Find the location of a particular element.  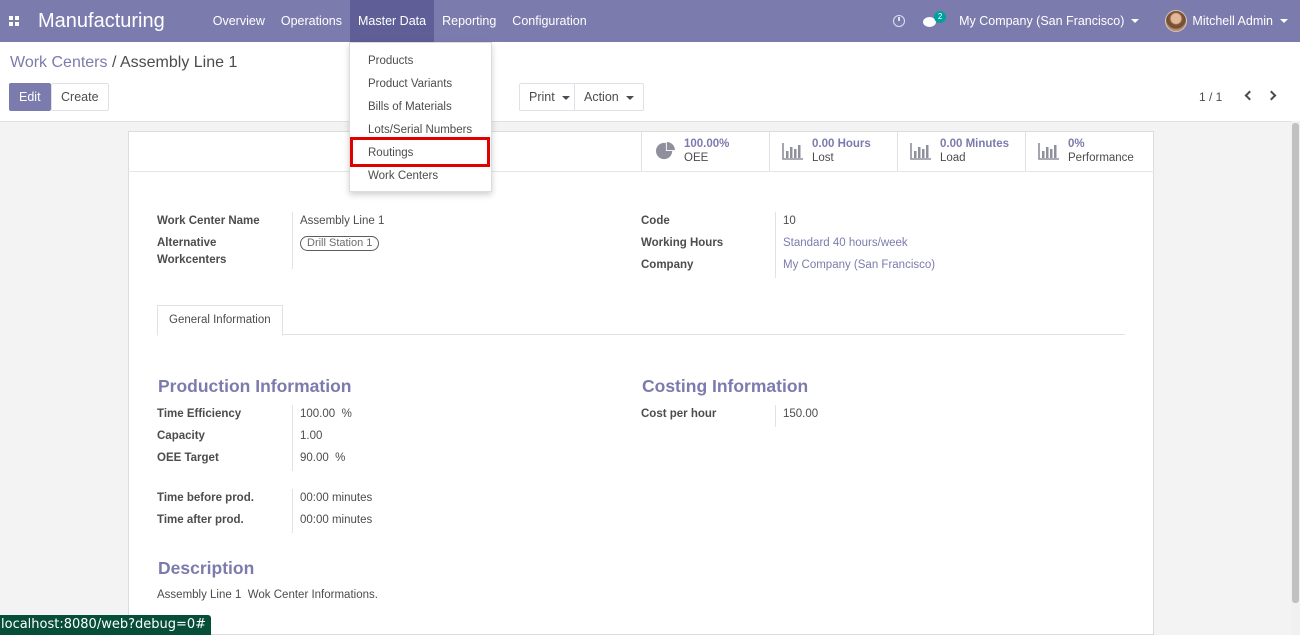

working-hours-link: Standard 40 hours/week is located at coordinates (845, 243).